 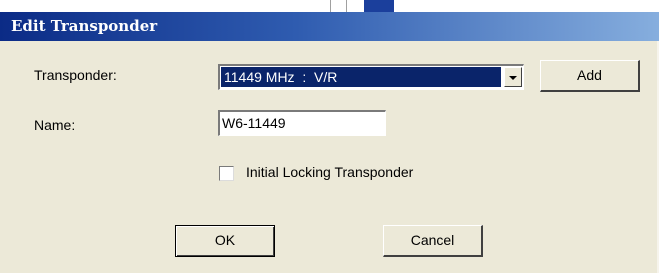 I want to click on dialog-title: Edit Transponder, so click(x=84, y=26).